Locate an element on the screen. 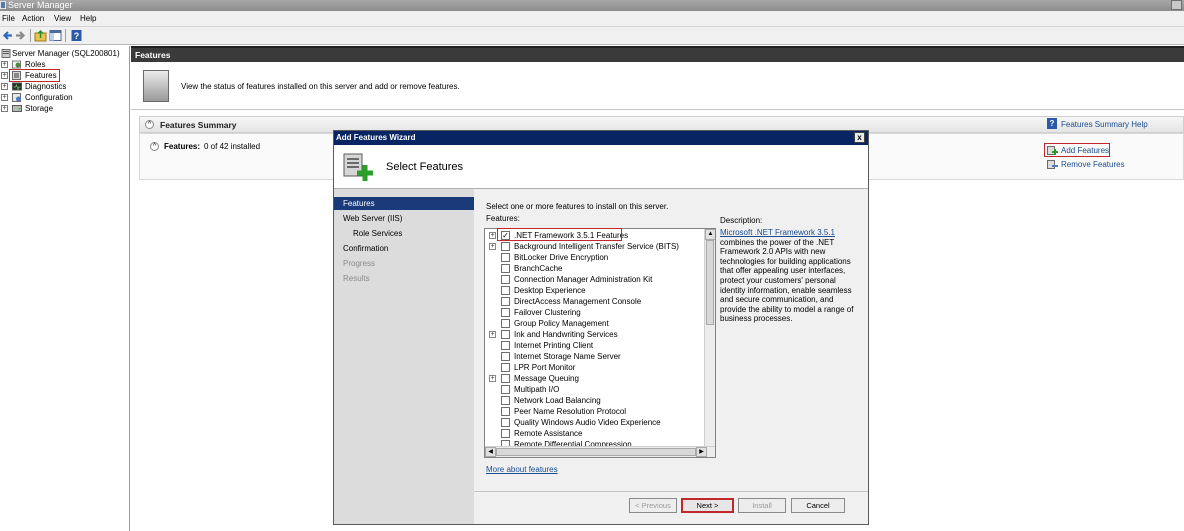  add-features-link: Add Features is located at coordinates (1085, 150).